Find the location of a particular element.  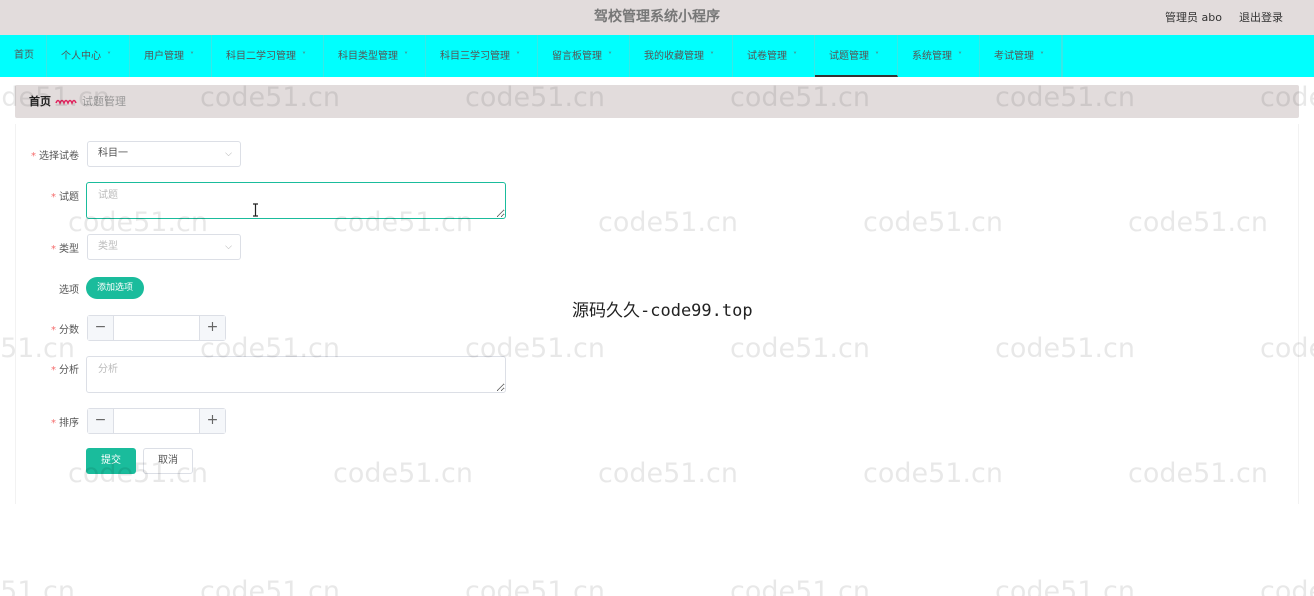

text-cursor-icon is located at coordinates (255, 210).